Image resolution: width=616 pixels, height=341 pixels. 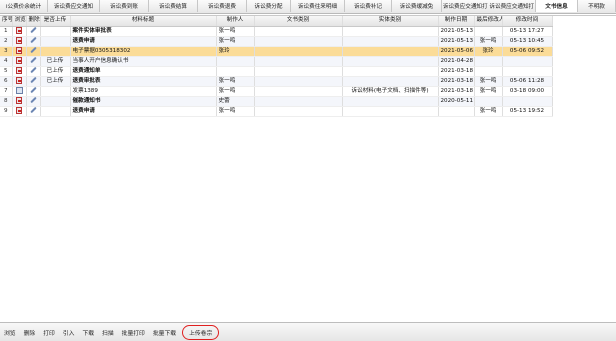 I want to click on maker: 张玲, so click(x=235, y=51).